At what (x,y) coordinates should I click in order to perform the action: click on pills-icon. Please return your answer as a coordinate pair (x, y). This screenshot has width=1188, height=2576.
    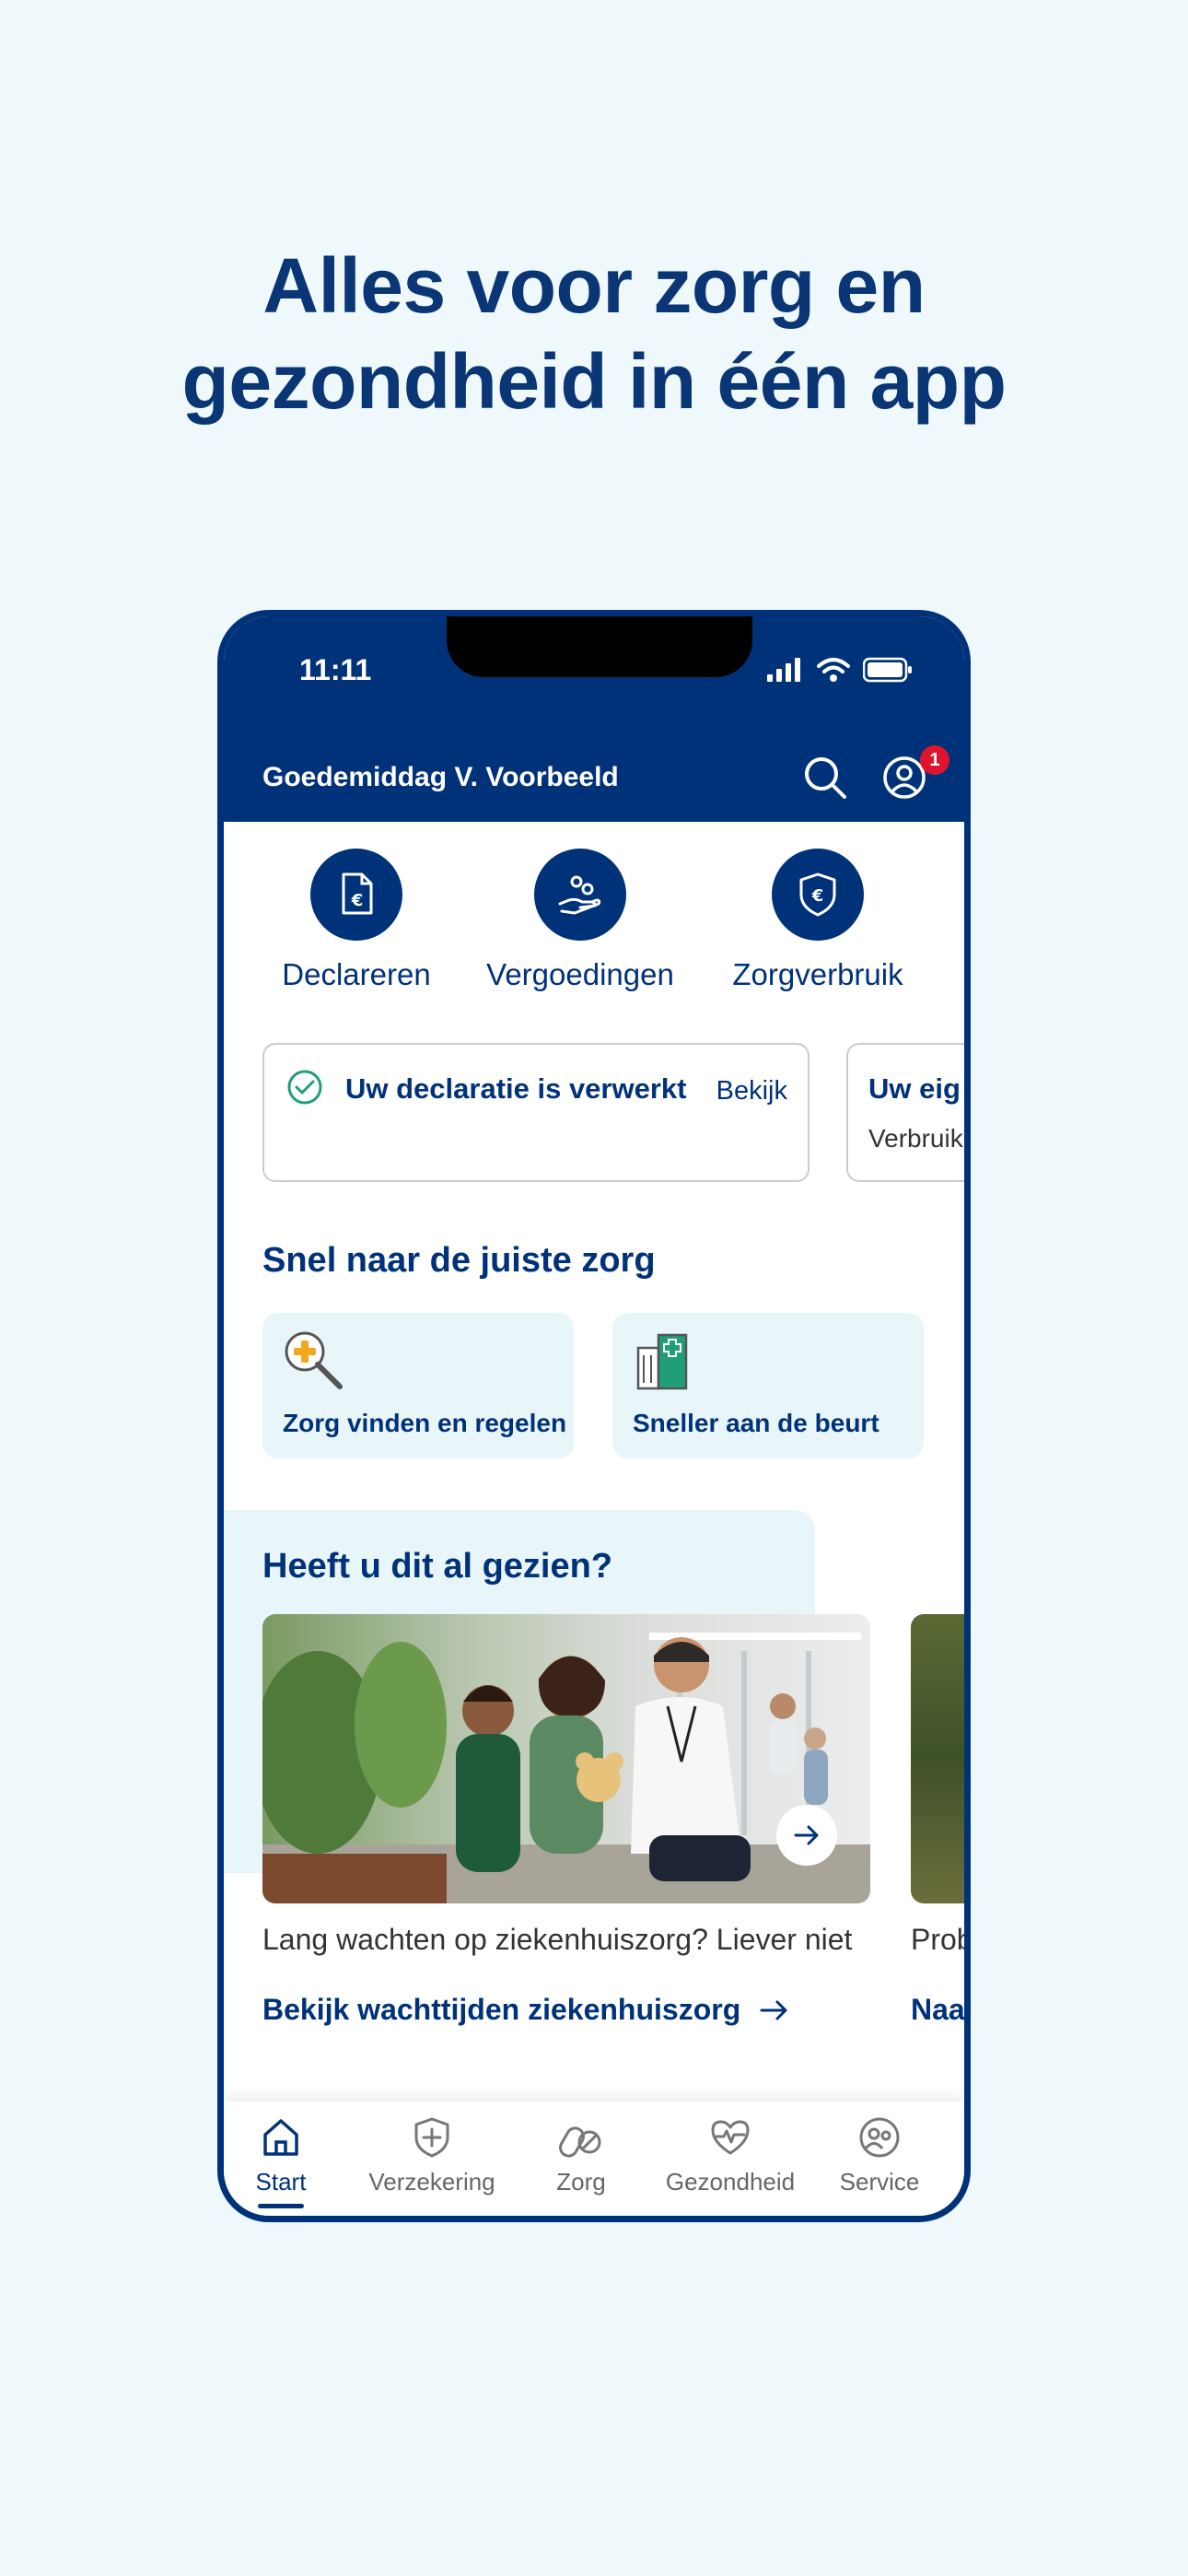
    Looking at the image, I should click on (580, 2142).